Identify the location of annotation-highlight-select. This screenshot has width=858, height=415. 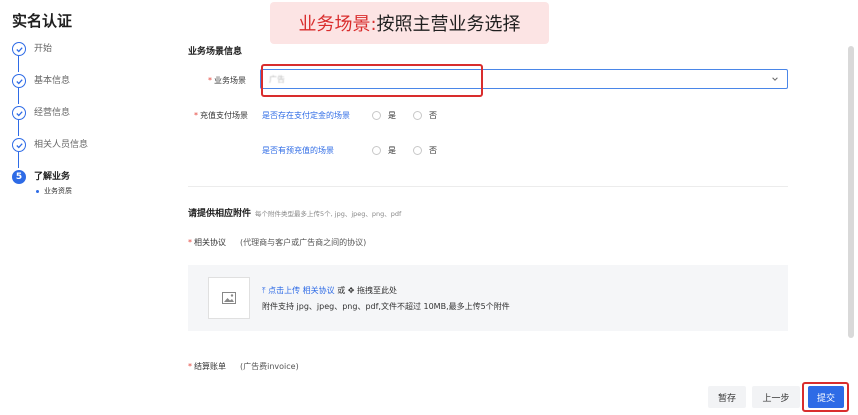
(372, 80).